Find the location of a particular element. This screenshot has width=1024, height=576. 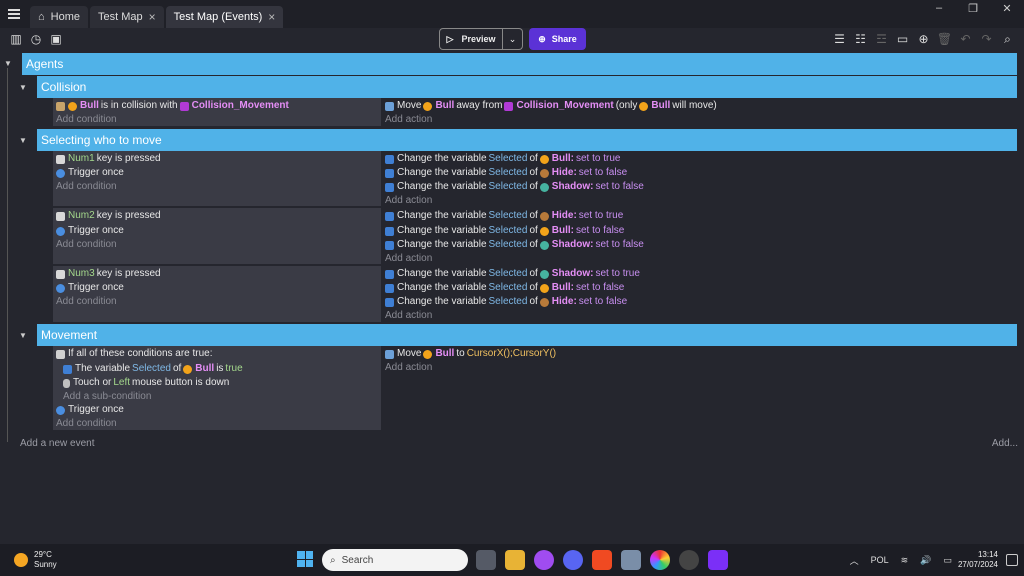

wifi-icon: ≋ is located at coordinates (905, 560).